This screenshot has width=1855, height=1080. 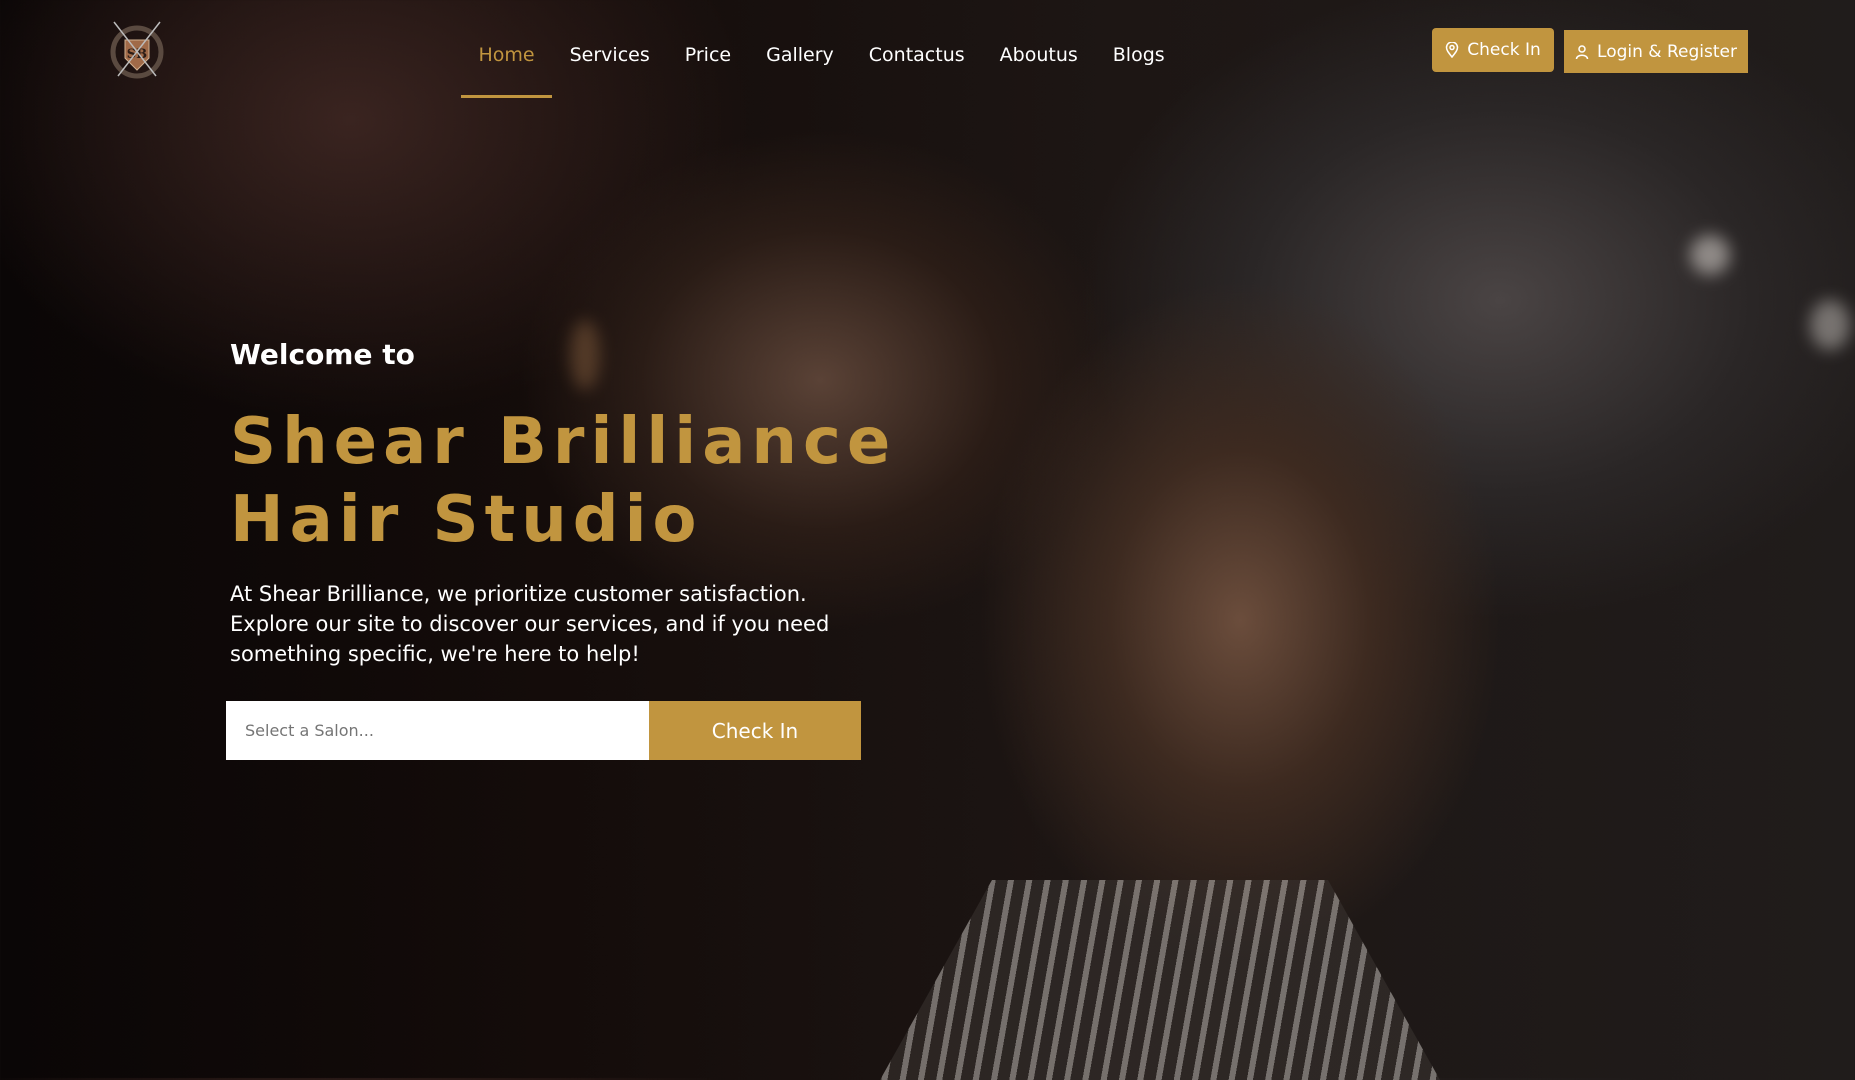 I want to click on salon-select-input, so click(x=437, y=730).